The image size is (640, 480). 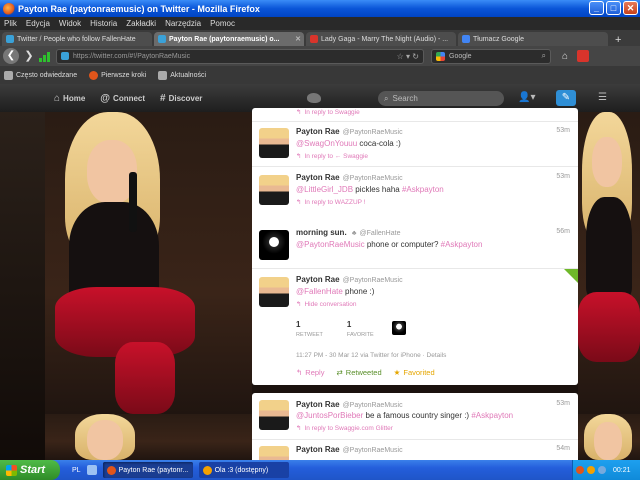 I want to click on tray-network-icon, so click(x=602, y=470).